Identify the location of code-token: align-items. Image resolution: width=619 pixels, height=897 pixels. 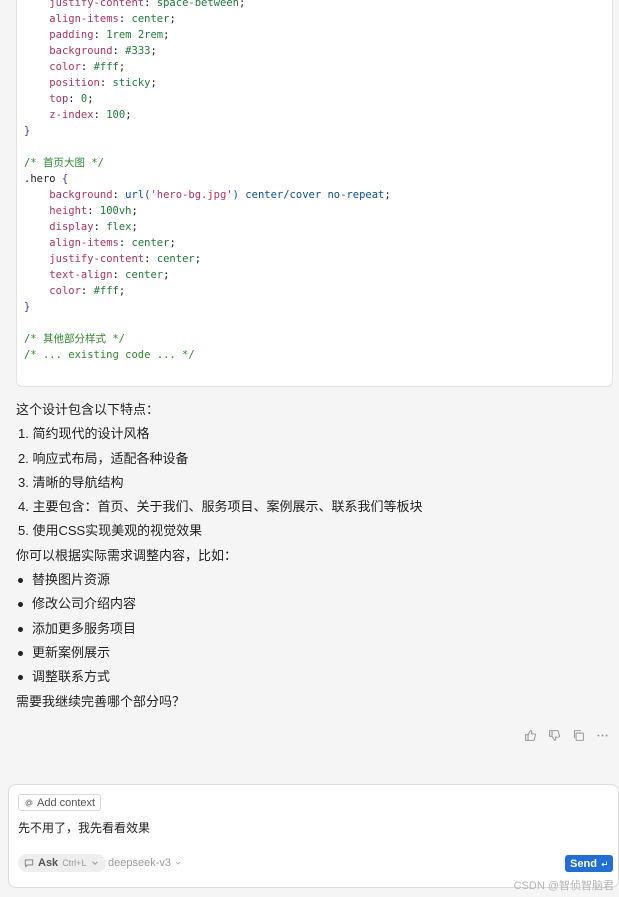
(84, 19).